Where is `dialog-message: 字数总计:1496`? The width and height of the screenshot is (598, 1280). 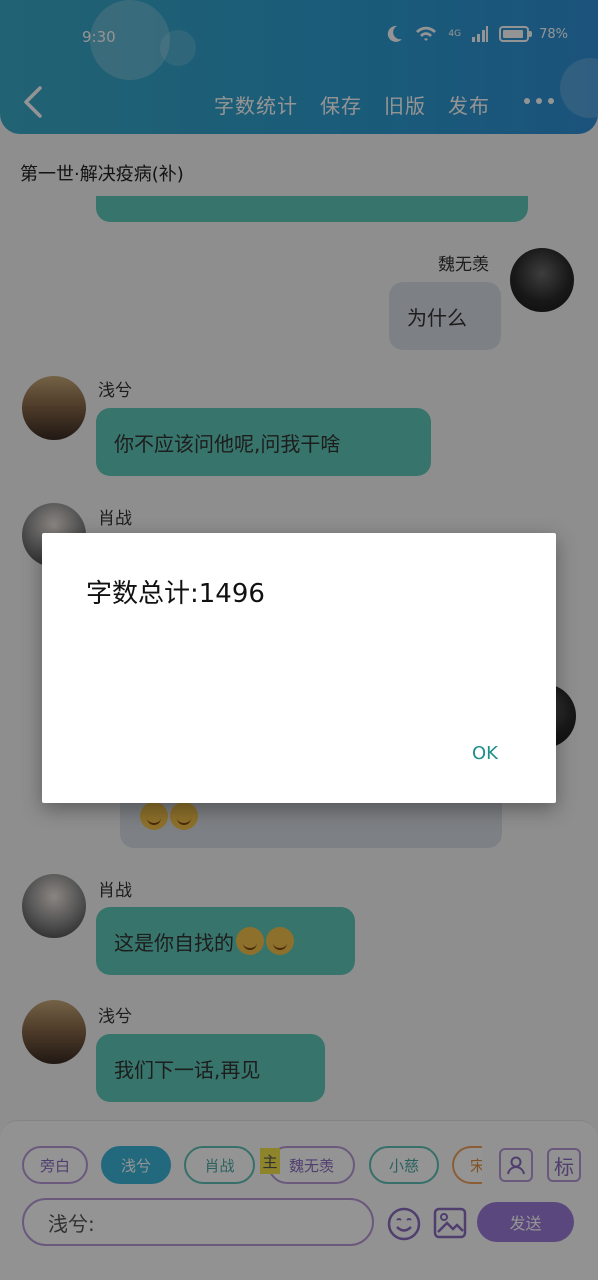 dialog-message: 字数总计:1496 is located at coordinates (175, 594).